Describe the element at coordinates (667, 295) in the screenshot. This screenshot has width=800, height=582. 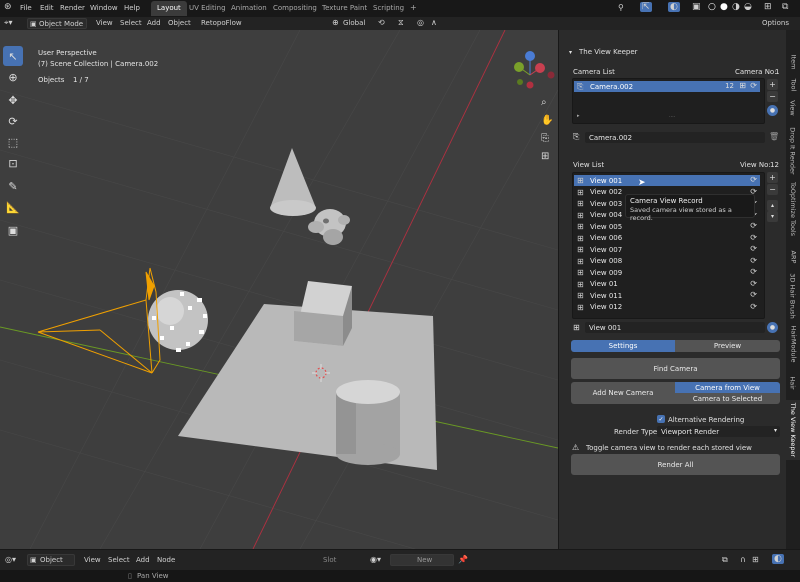
I see `view-list-item: ⊞ View 011 ⟳` at that location.